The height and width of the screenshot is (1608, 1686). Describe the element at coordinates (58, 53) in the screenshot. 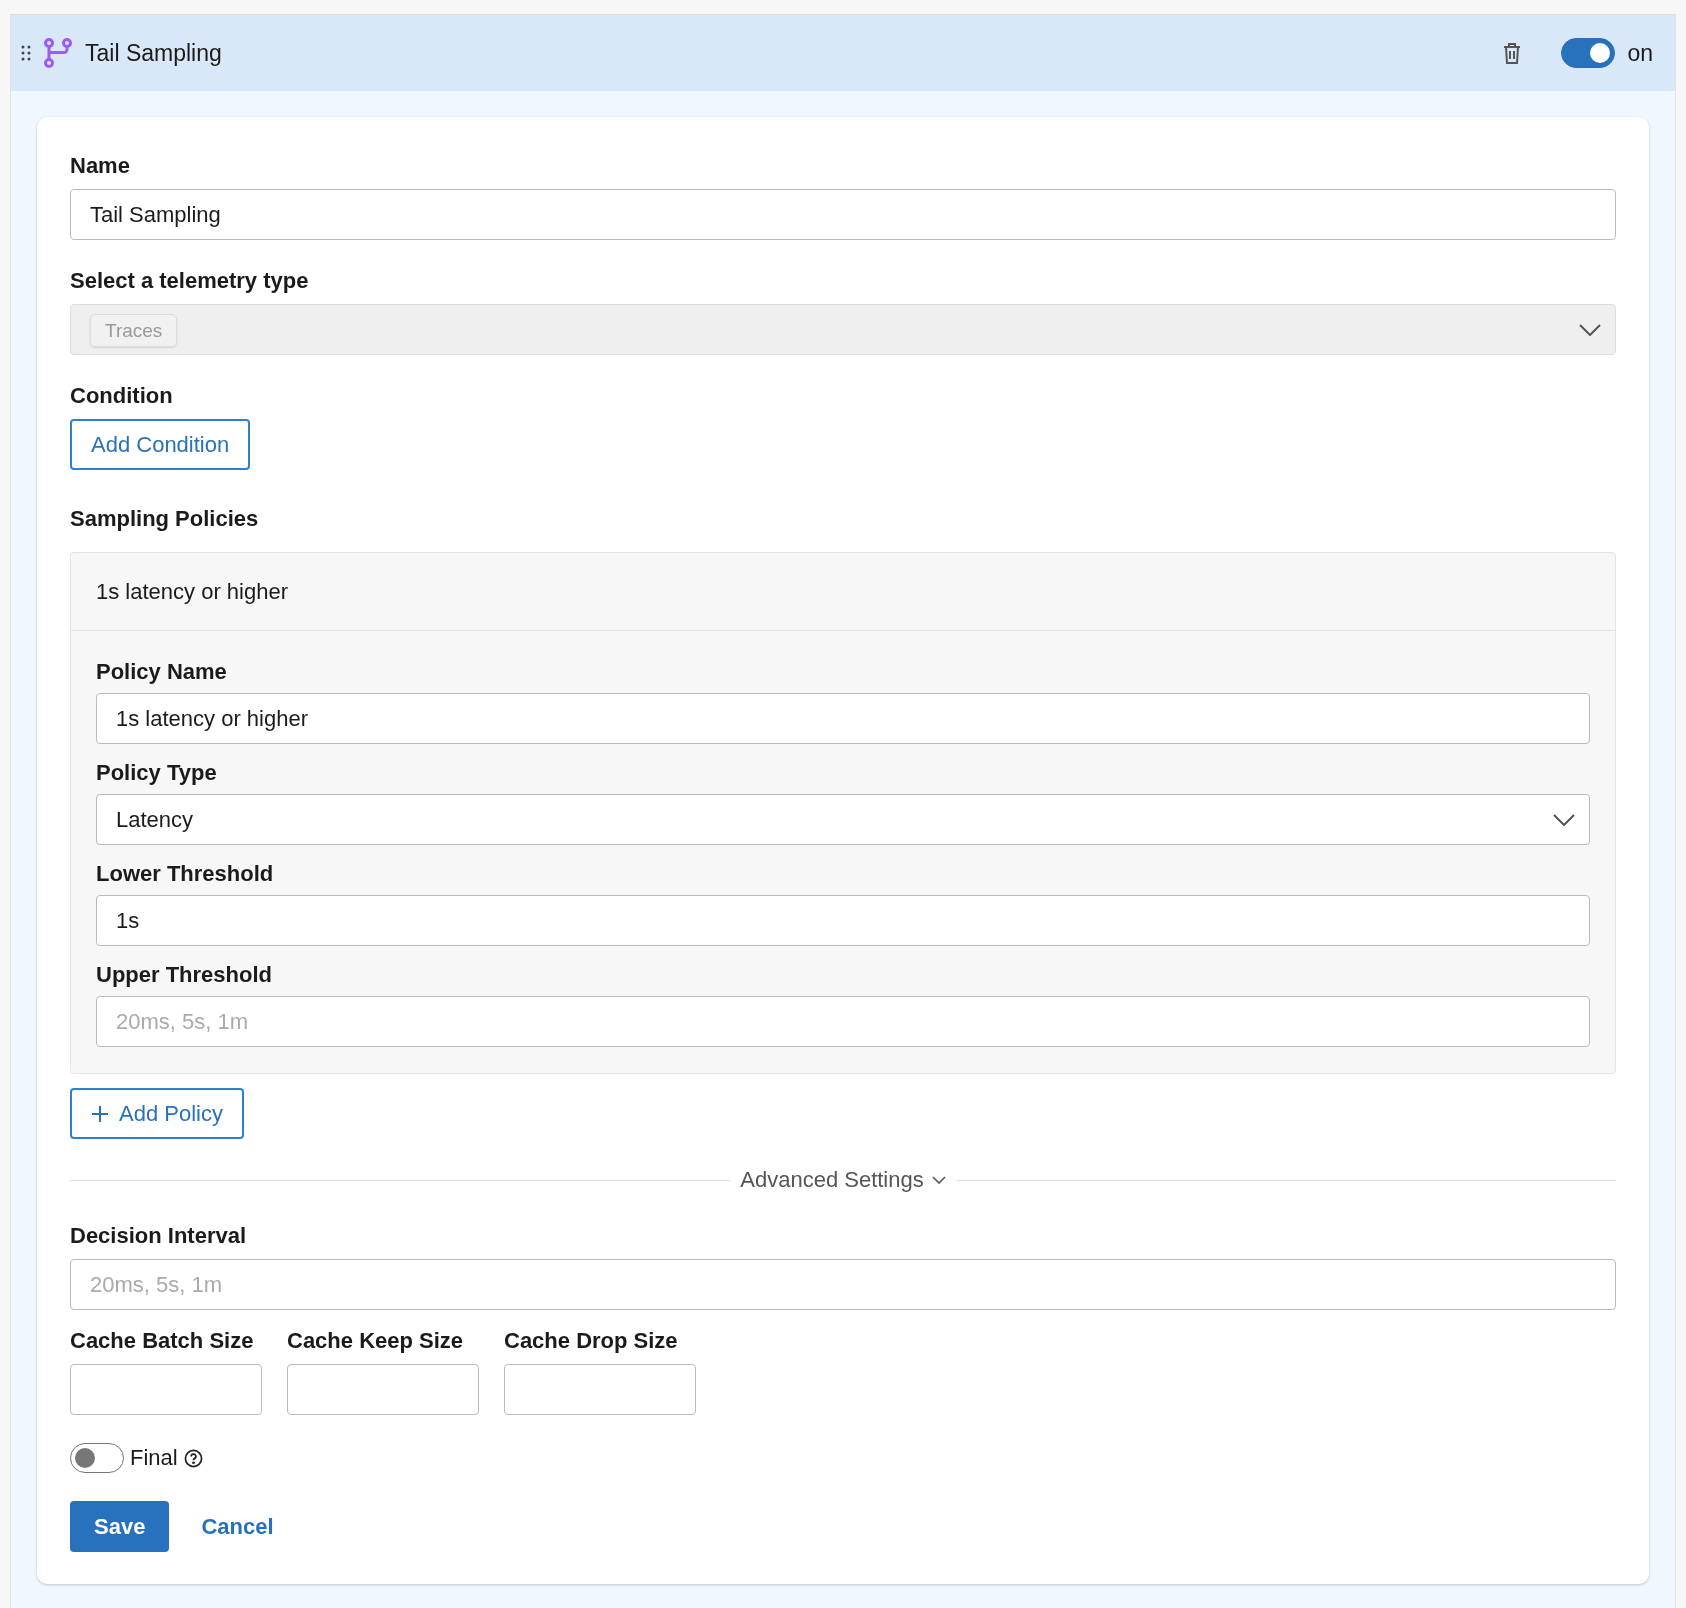

I see `branch-icon` at that location.